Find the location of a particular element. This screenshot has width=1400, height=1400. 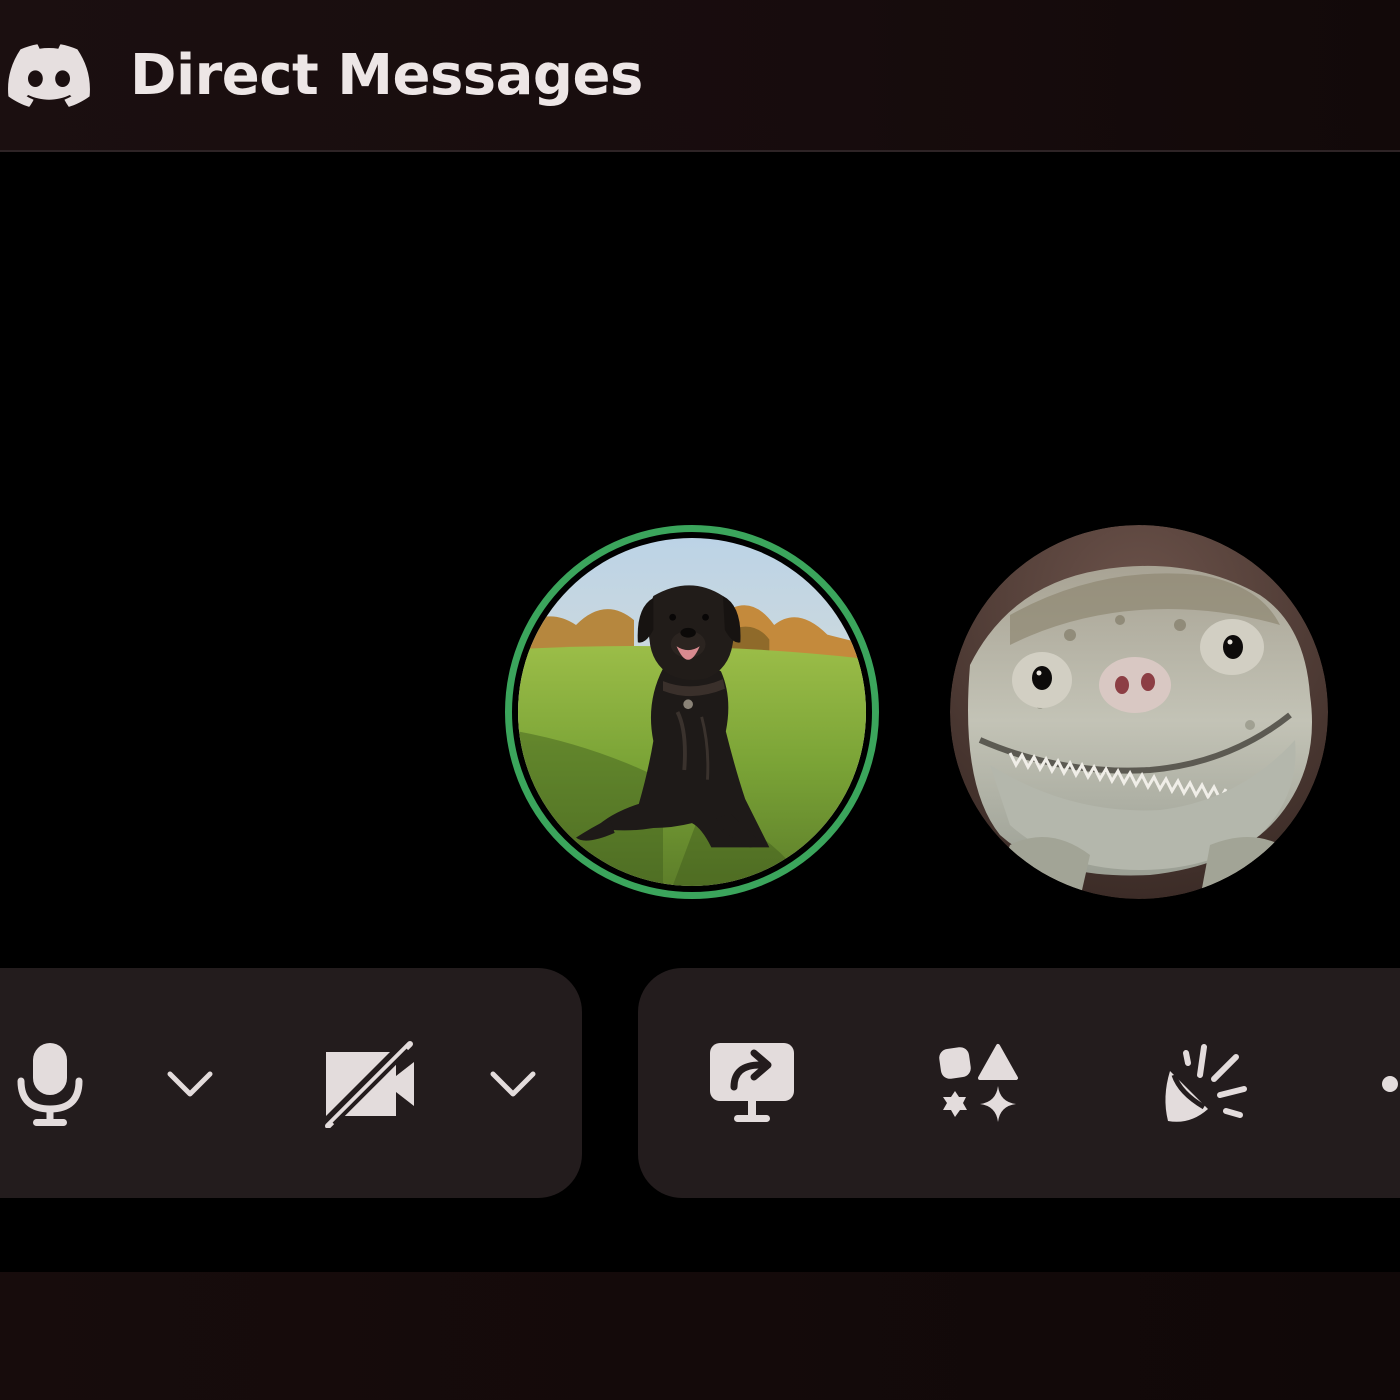

more-icon is located at coordinates (1390, 1084).